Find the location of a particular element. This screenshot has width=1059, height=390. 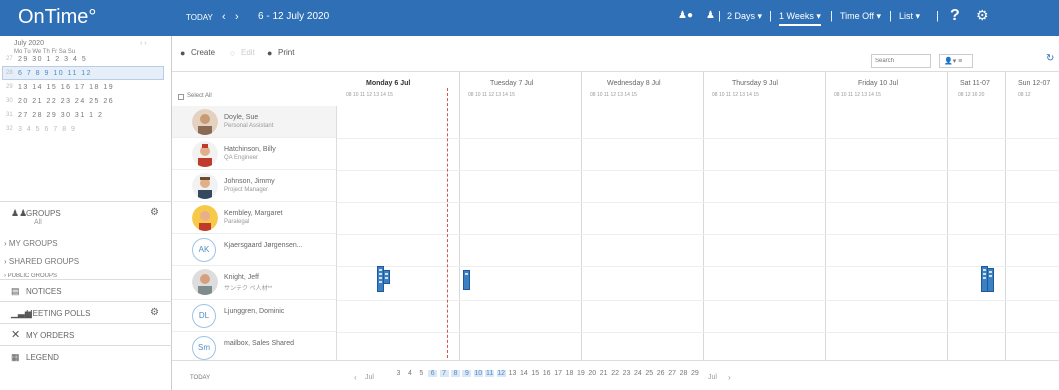

person-row: DL Ljunggren, Dominic is located at coordinates (254, 316).